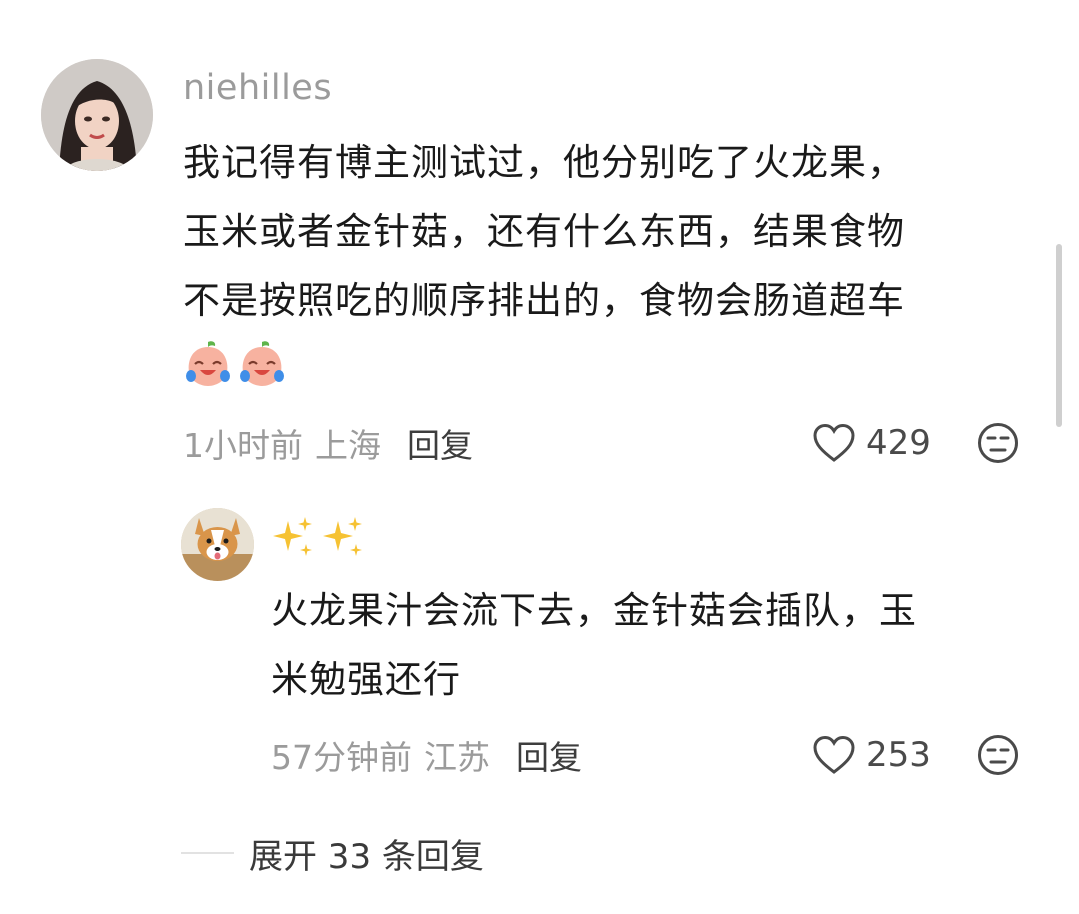 Image resolution: width=1079 pixels, height=914 pixels. Describe the element at coordinates (898, 443) in the screenshot. I see `comment-like-count: 429` at that location.